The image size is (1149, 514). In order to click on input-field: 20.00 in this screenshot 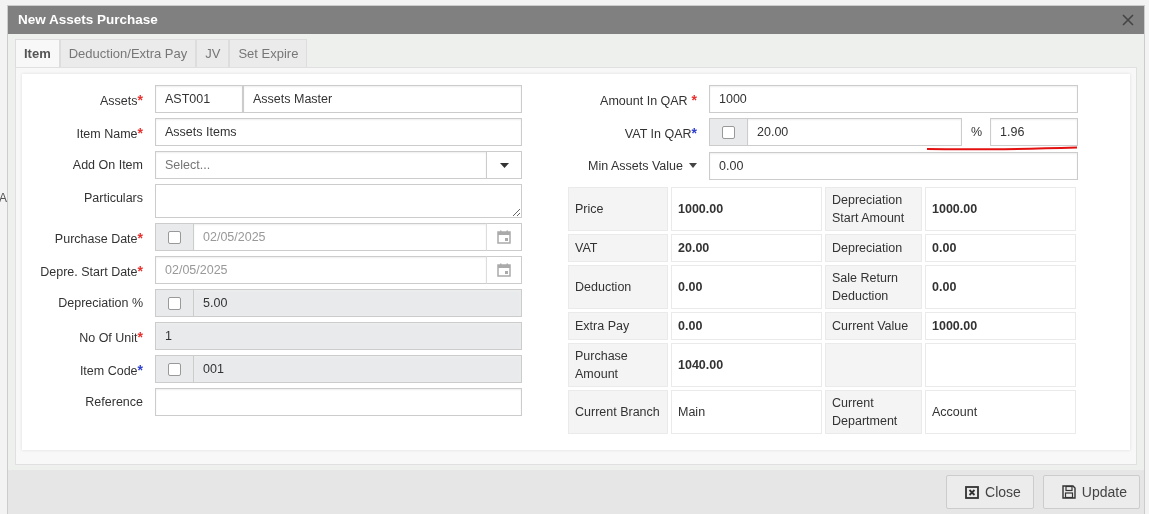, I will do `click(854, 132)`.